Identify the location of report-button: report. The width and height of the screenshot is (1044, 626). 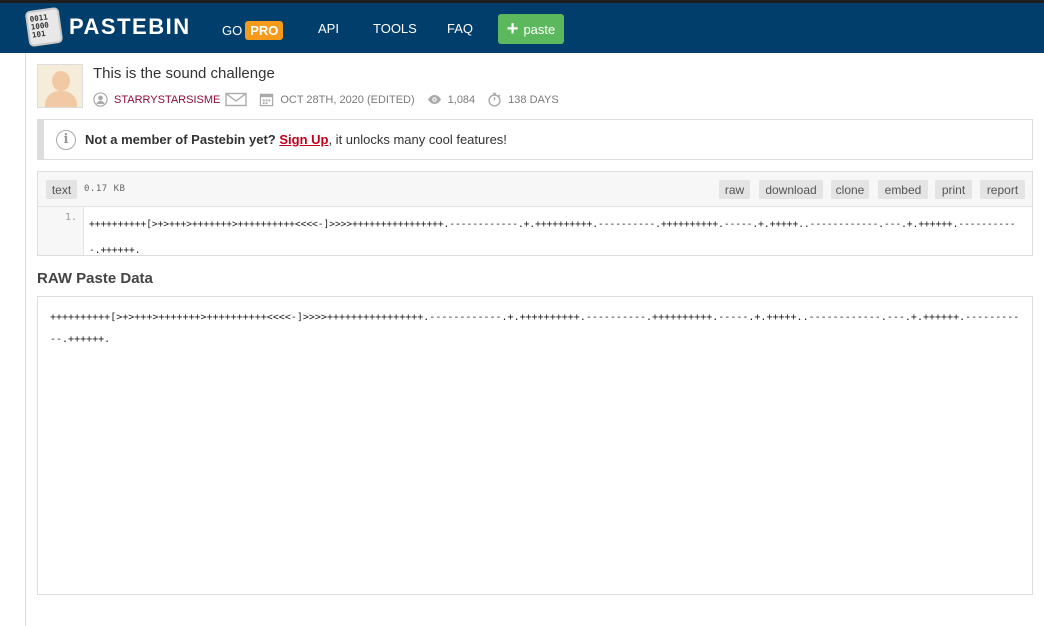
(1002, 189).